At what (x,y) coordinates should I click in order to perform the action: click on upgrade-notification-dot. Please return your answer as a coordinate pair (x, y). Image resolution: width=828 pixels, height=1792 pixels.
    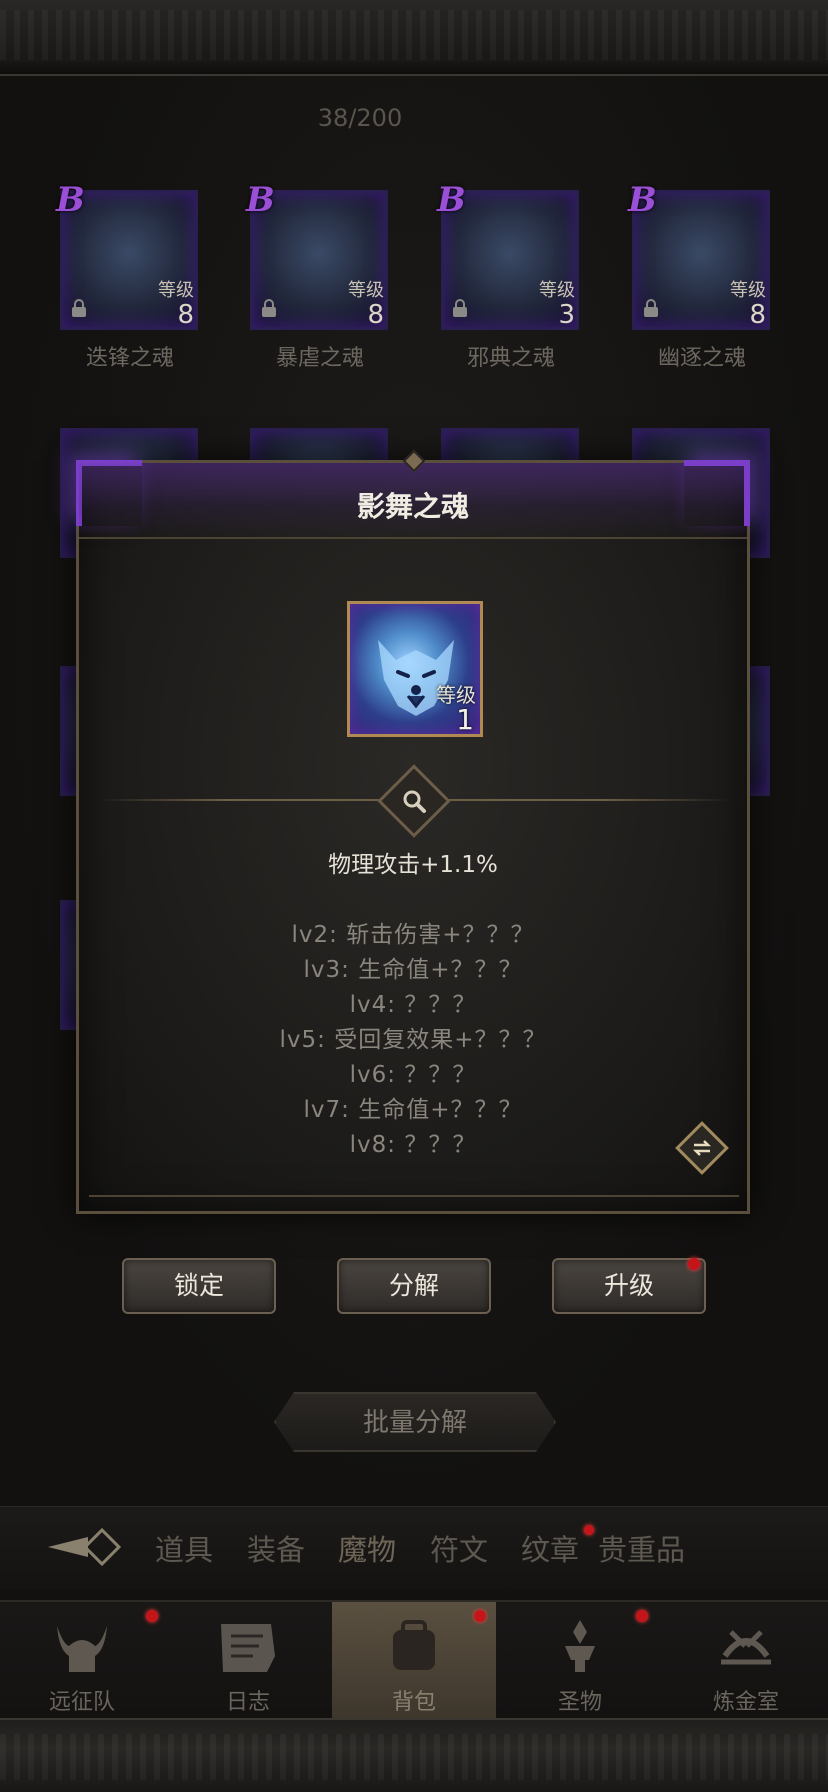
    Looking at the image, I should click on (694, 1264).